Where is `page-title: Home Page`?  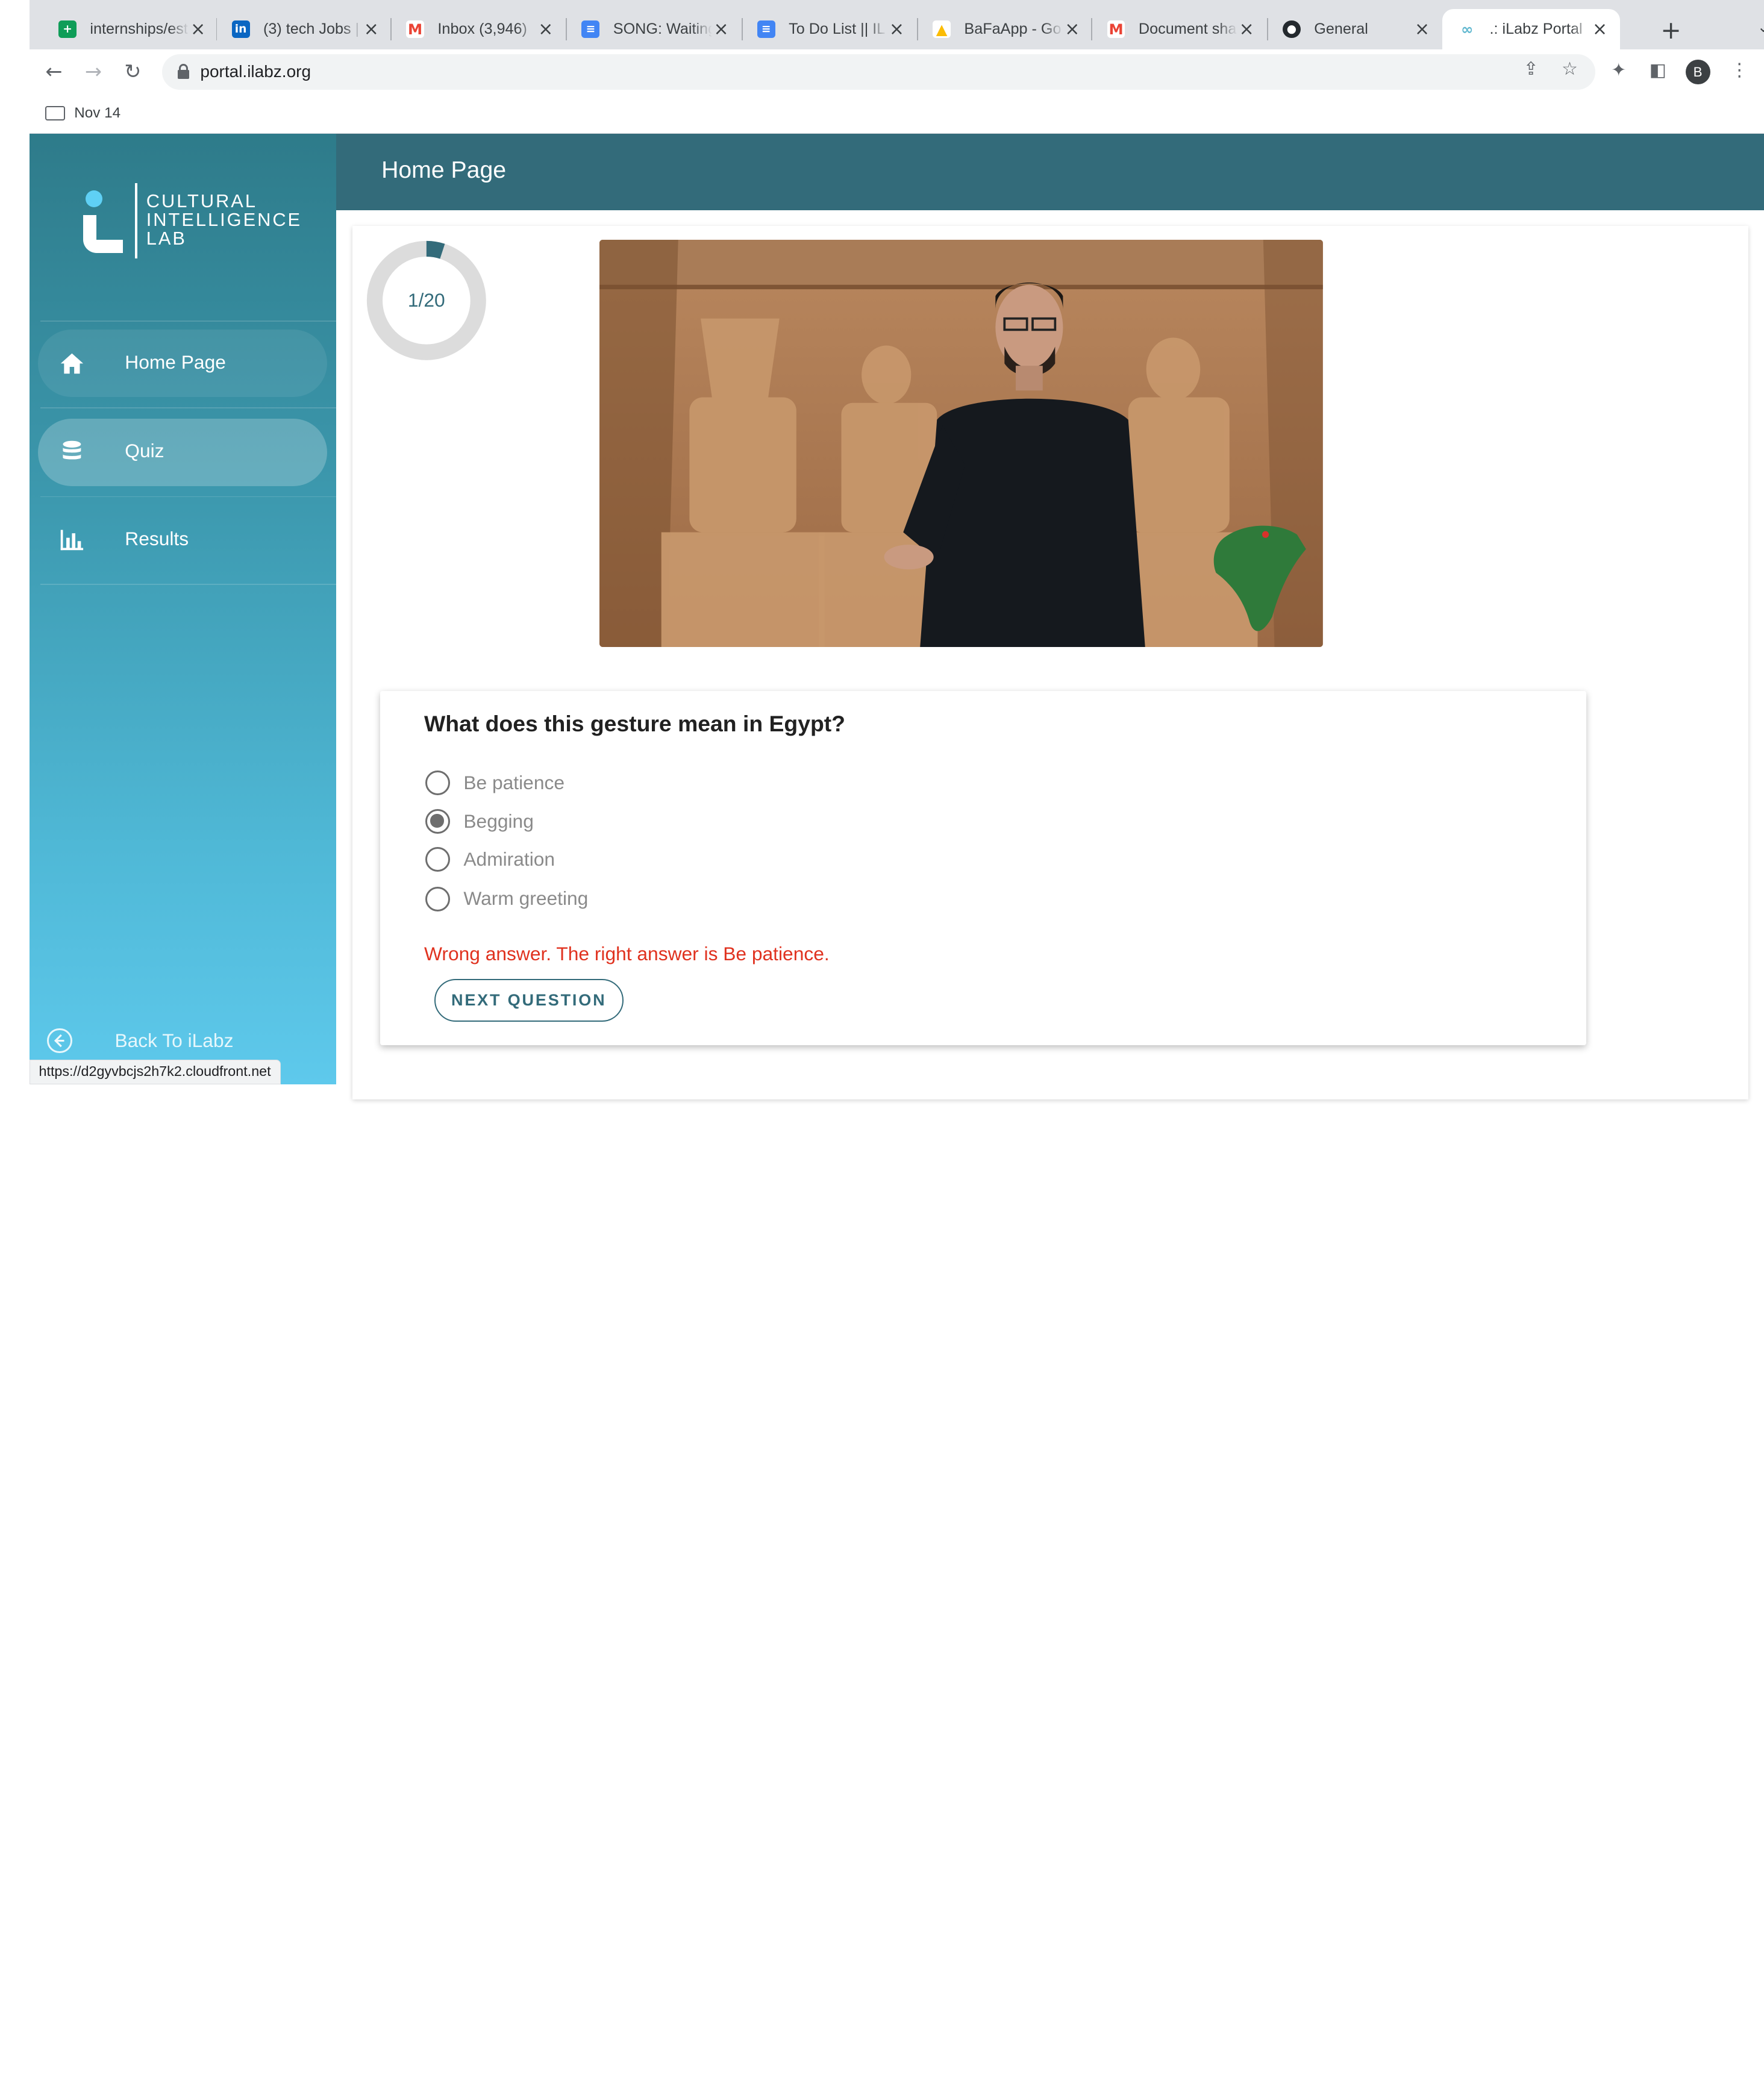 page-title: Home Page is located at coordinates (444, 170).